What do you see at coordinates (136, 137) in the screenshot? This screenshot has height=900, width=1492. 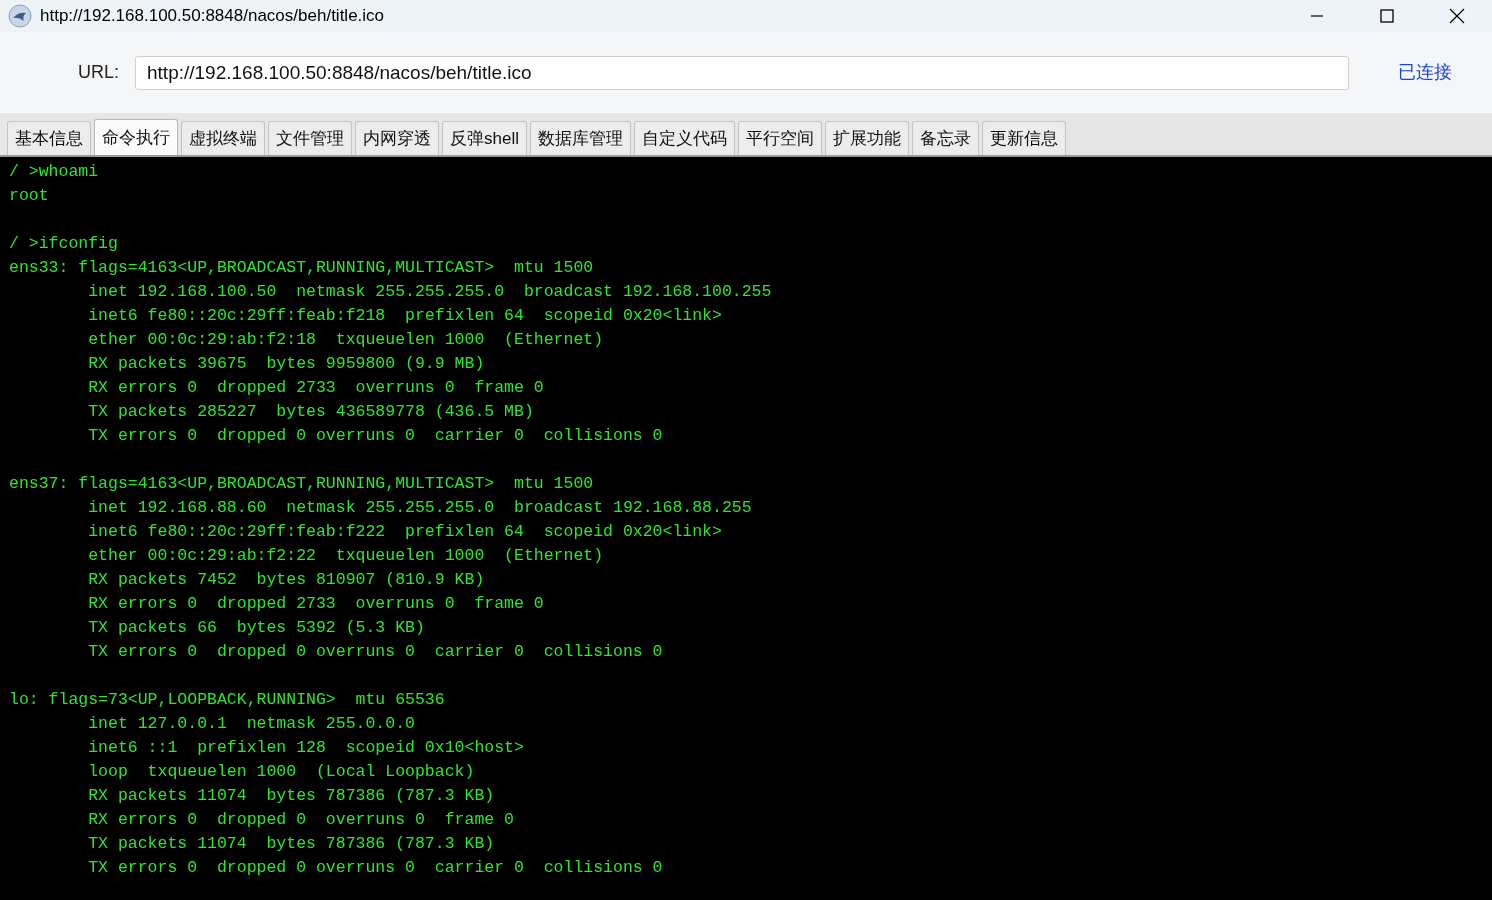 I see `tab: 命令执行` at bounding box center [136, 137].